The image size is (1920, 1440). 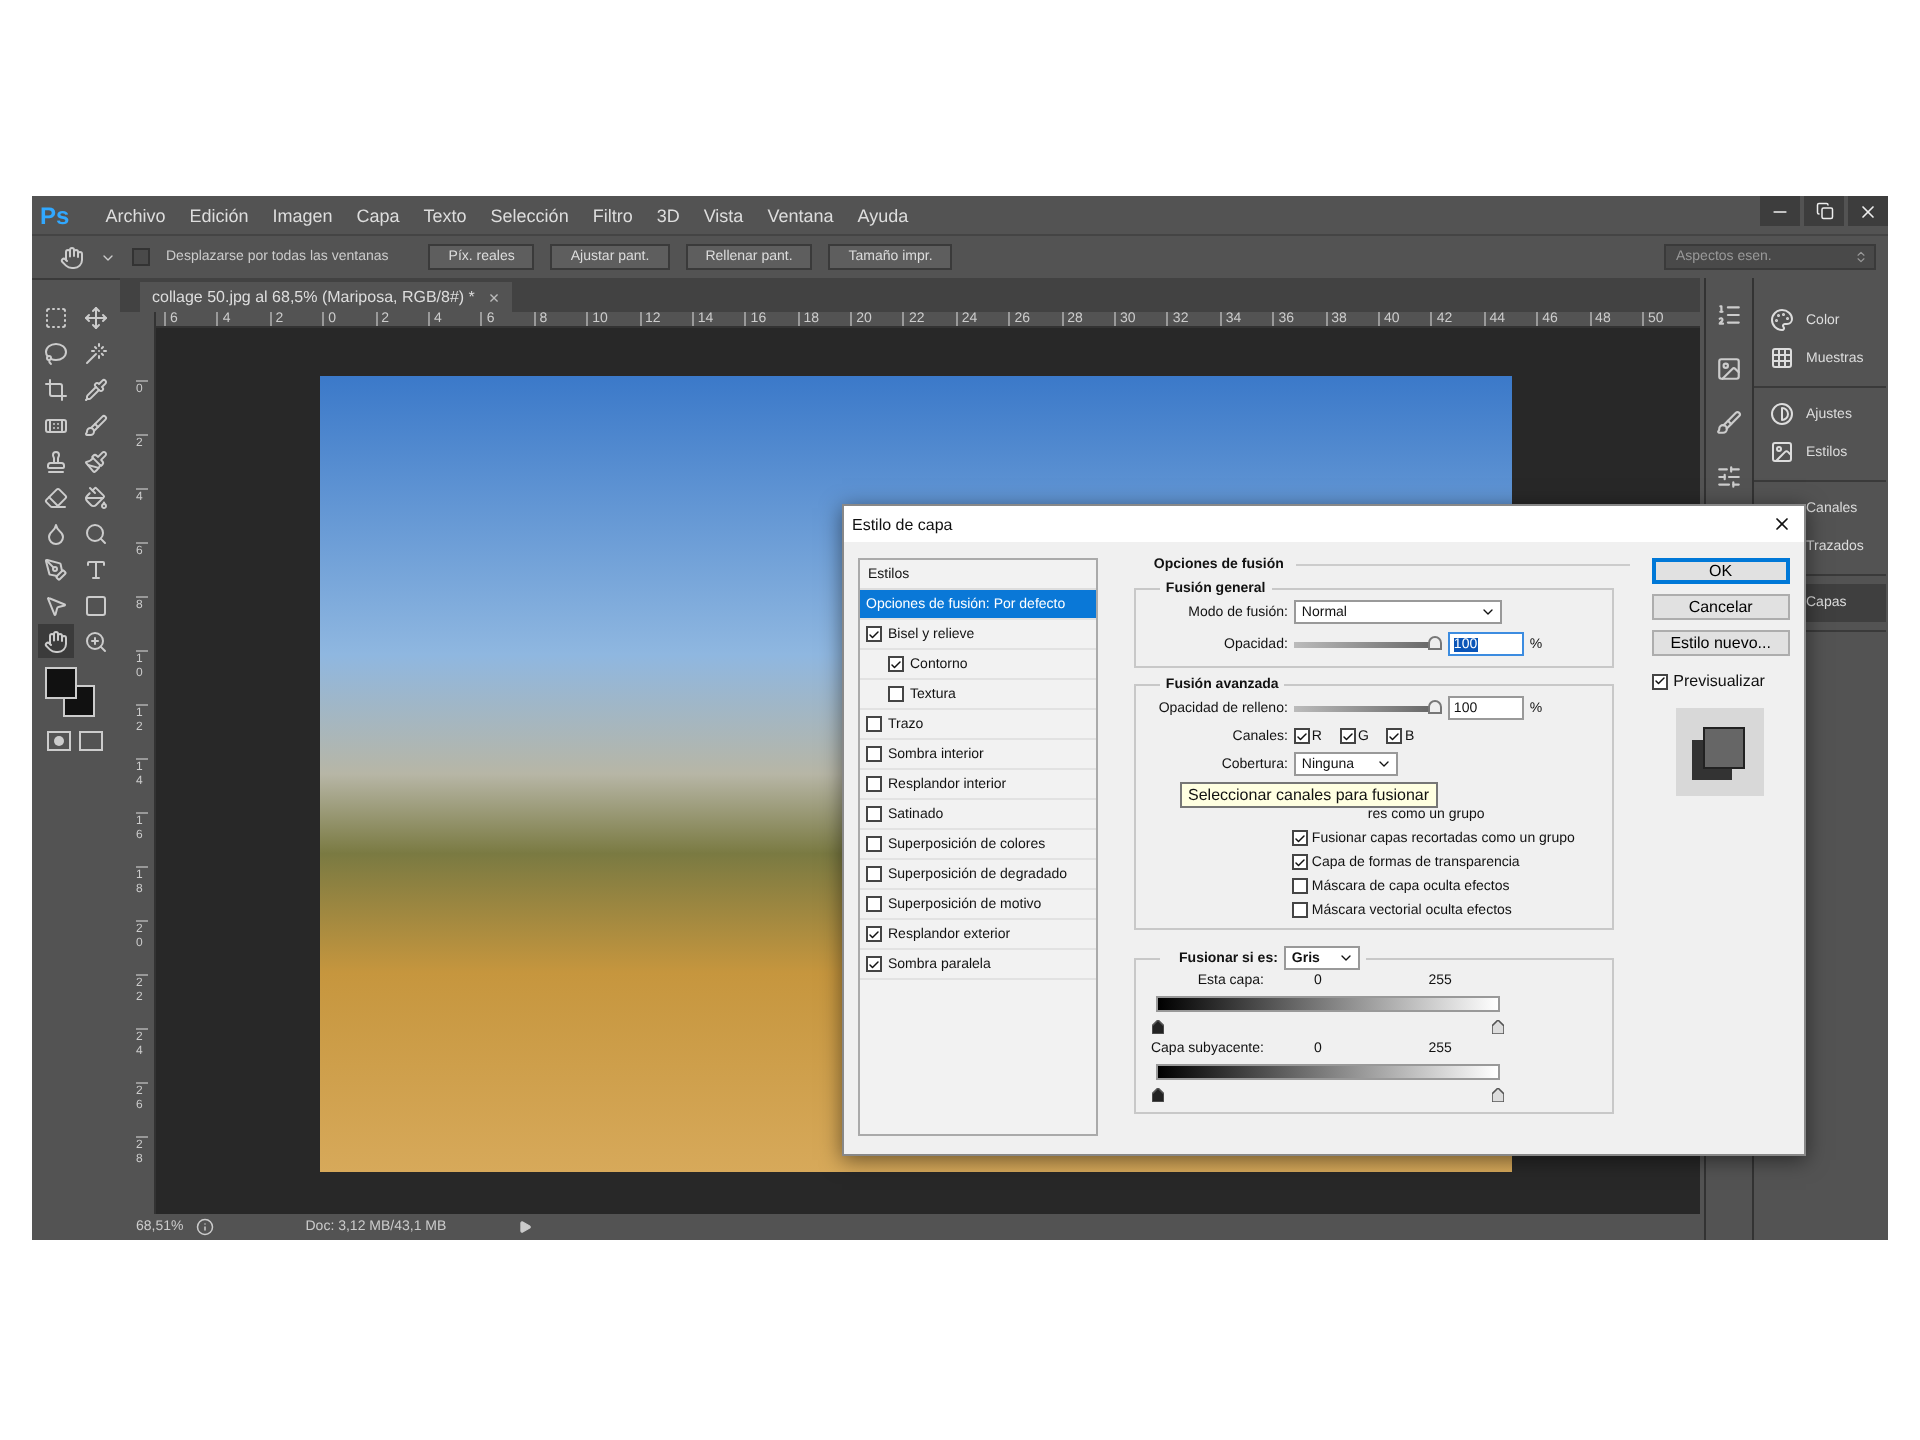 I want to click on dialog-button: OK, so click(x=1720, y=571).